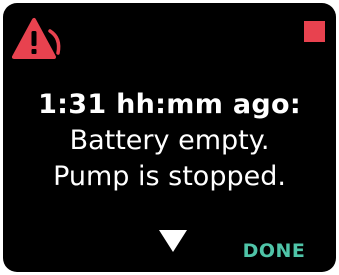 The height and width of the screenshot is (275, 339). I want to click on alarm-text-line-2: Pump is stopped., so click(169, 176).